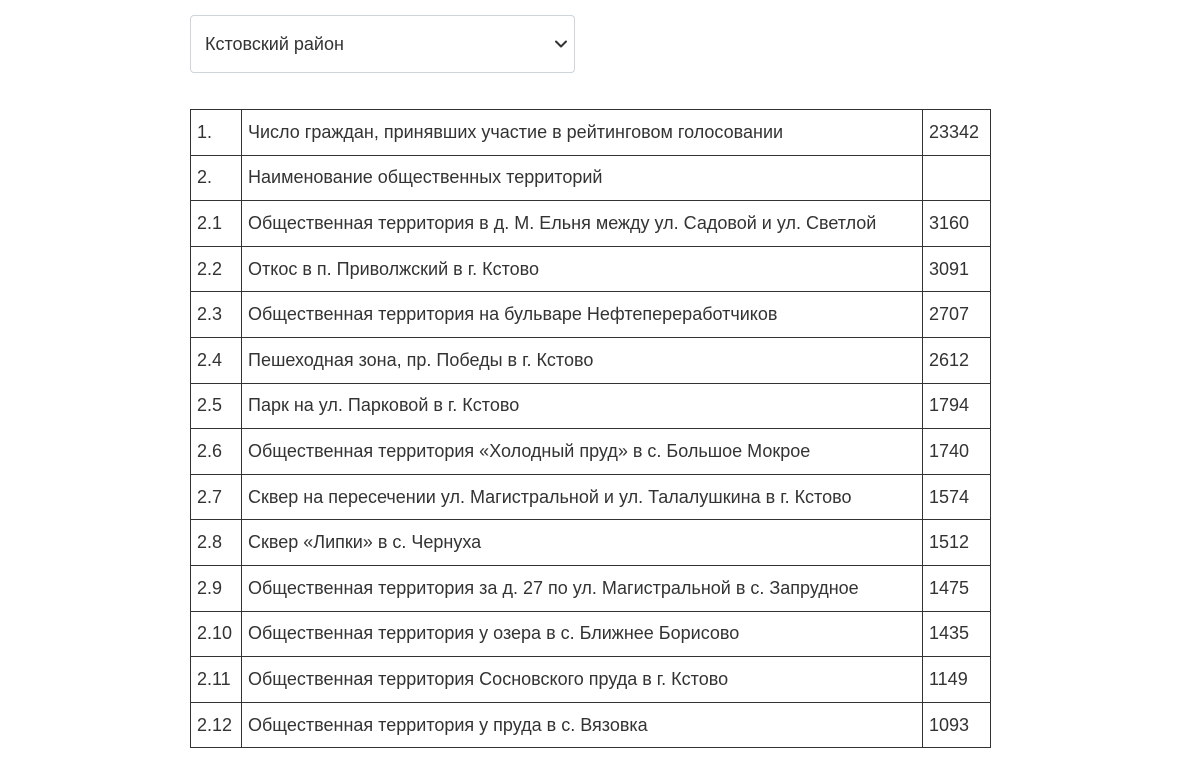 The width and height of the screenshot is (1200, 773). I want to click on territory-name-cell: Наименование общественных территорий, so click(582, 178).